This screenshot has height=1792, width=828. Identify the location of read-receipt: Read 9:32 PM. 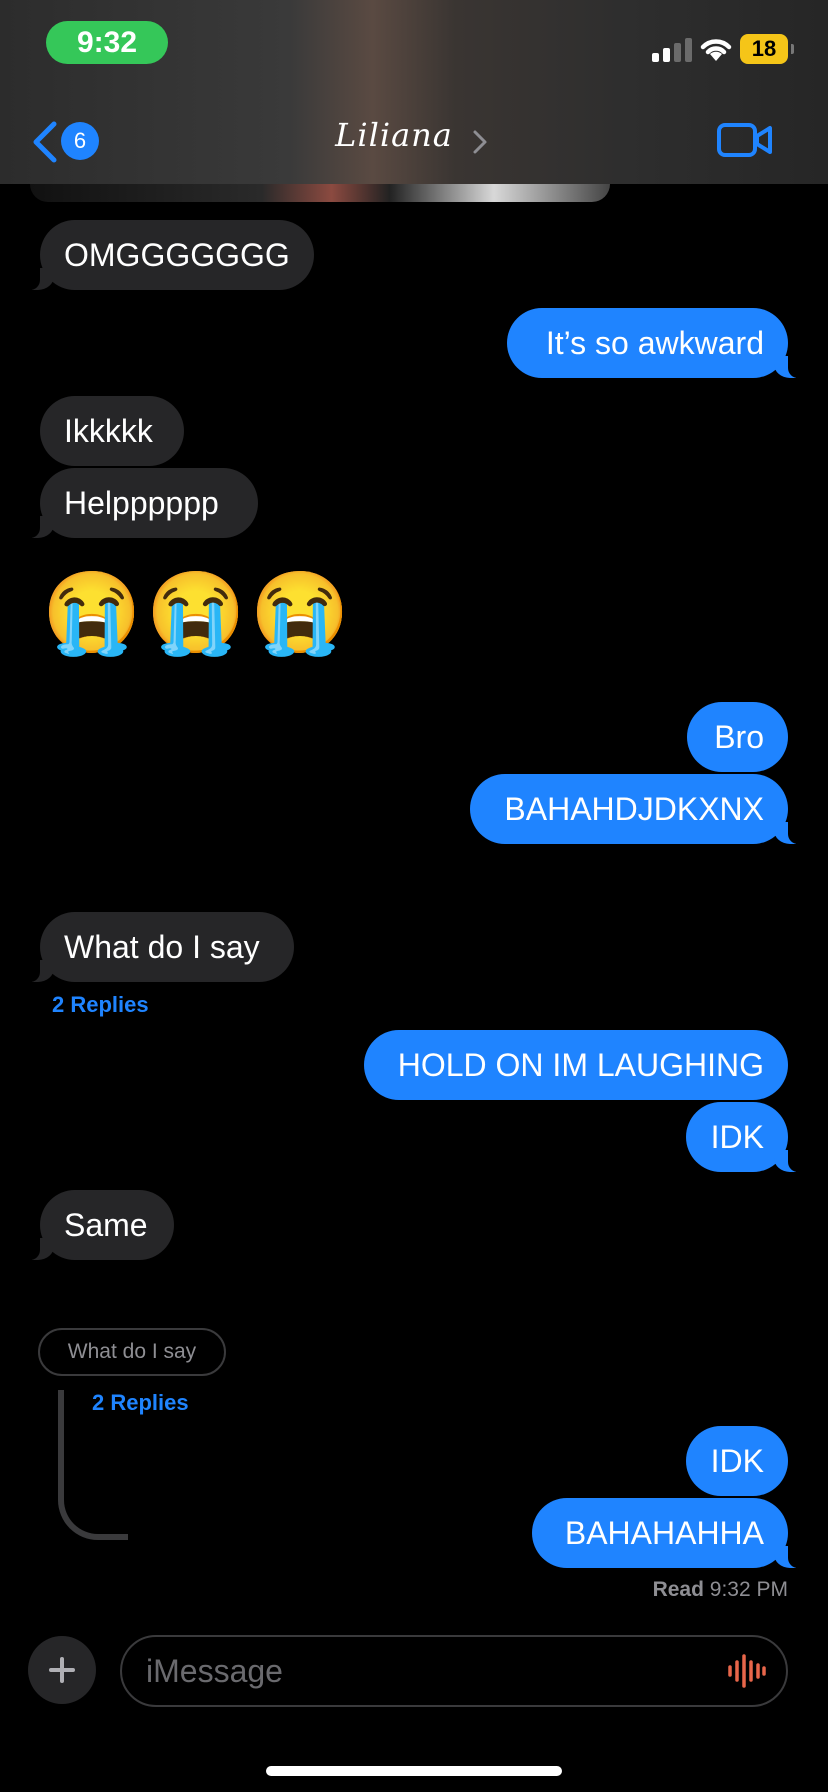
(720, 1590).